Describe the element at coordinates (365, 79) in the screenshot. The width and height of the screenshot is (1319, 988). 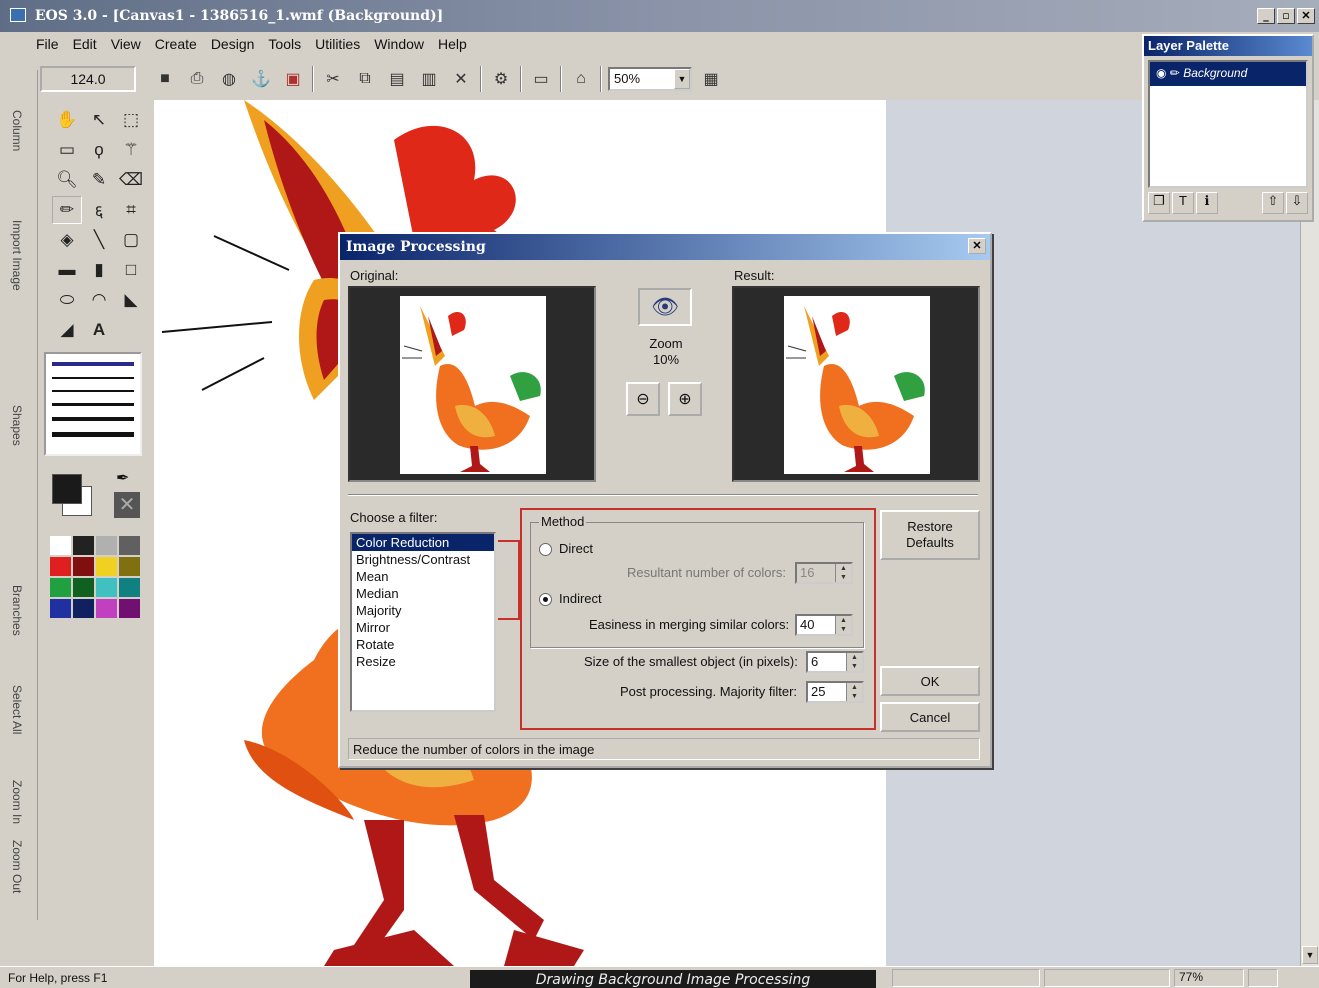
I see `copy-icon: ⧉` at that location.